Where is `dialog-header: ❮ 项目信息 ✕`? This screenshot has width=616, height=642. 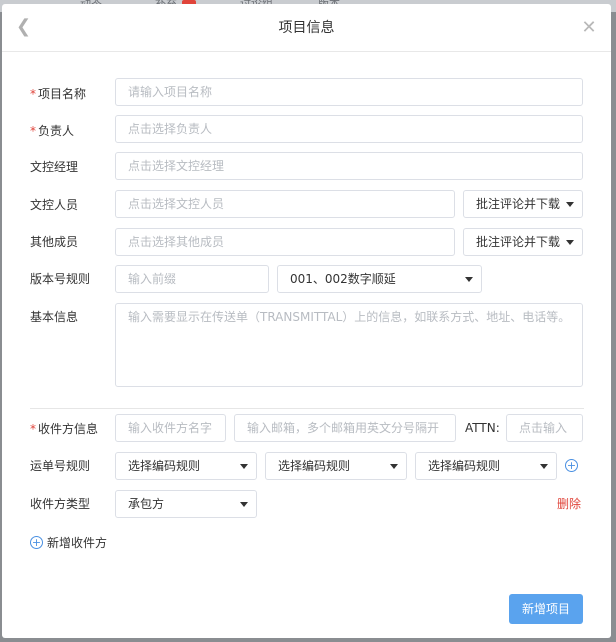 dialog-header: ❮ 项目信息 ✕ is located at coordinates (306, 28).